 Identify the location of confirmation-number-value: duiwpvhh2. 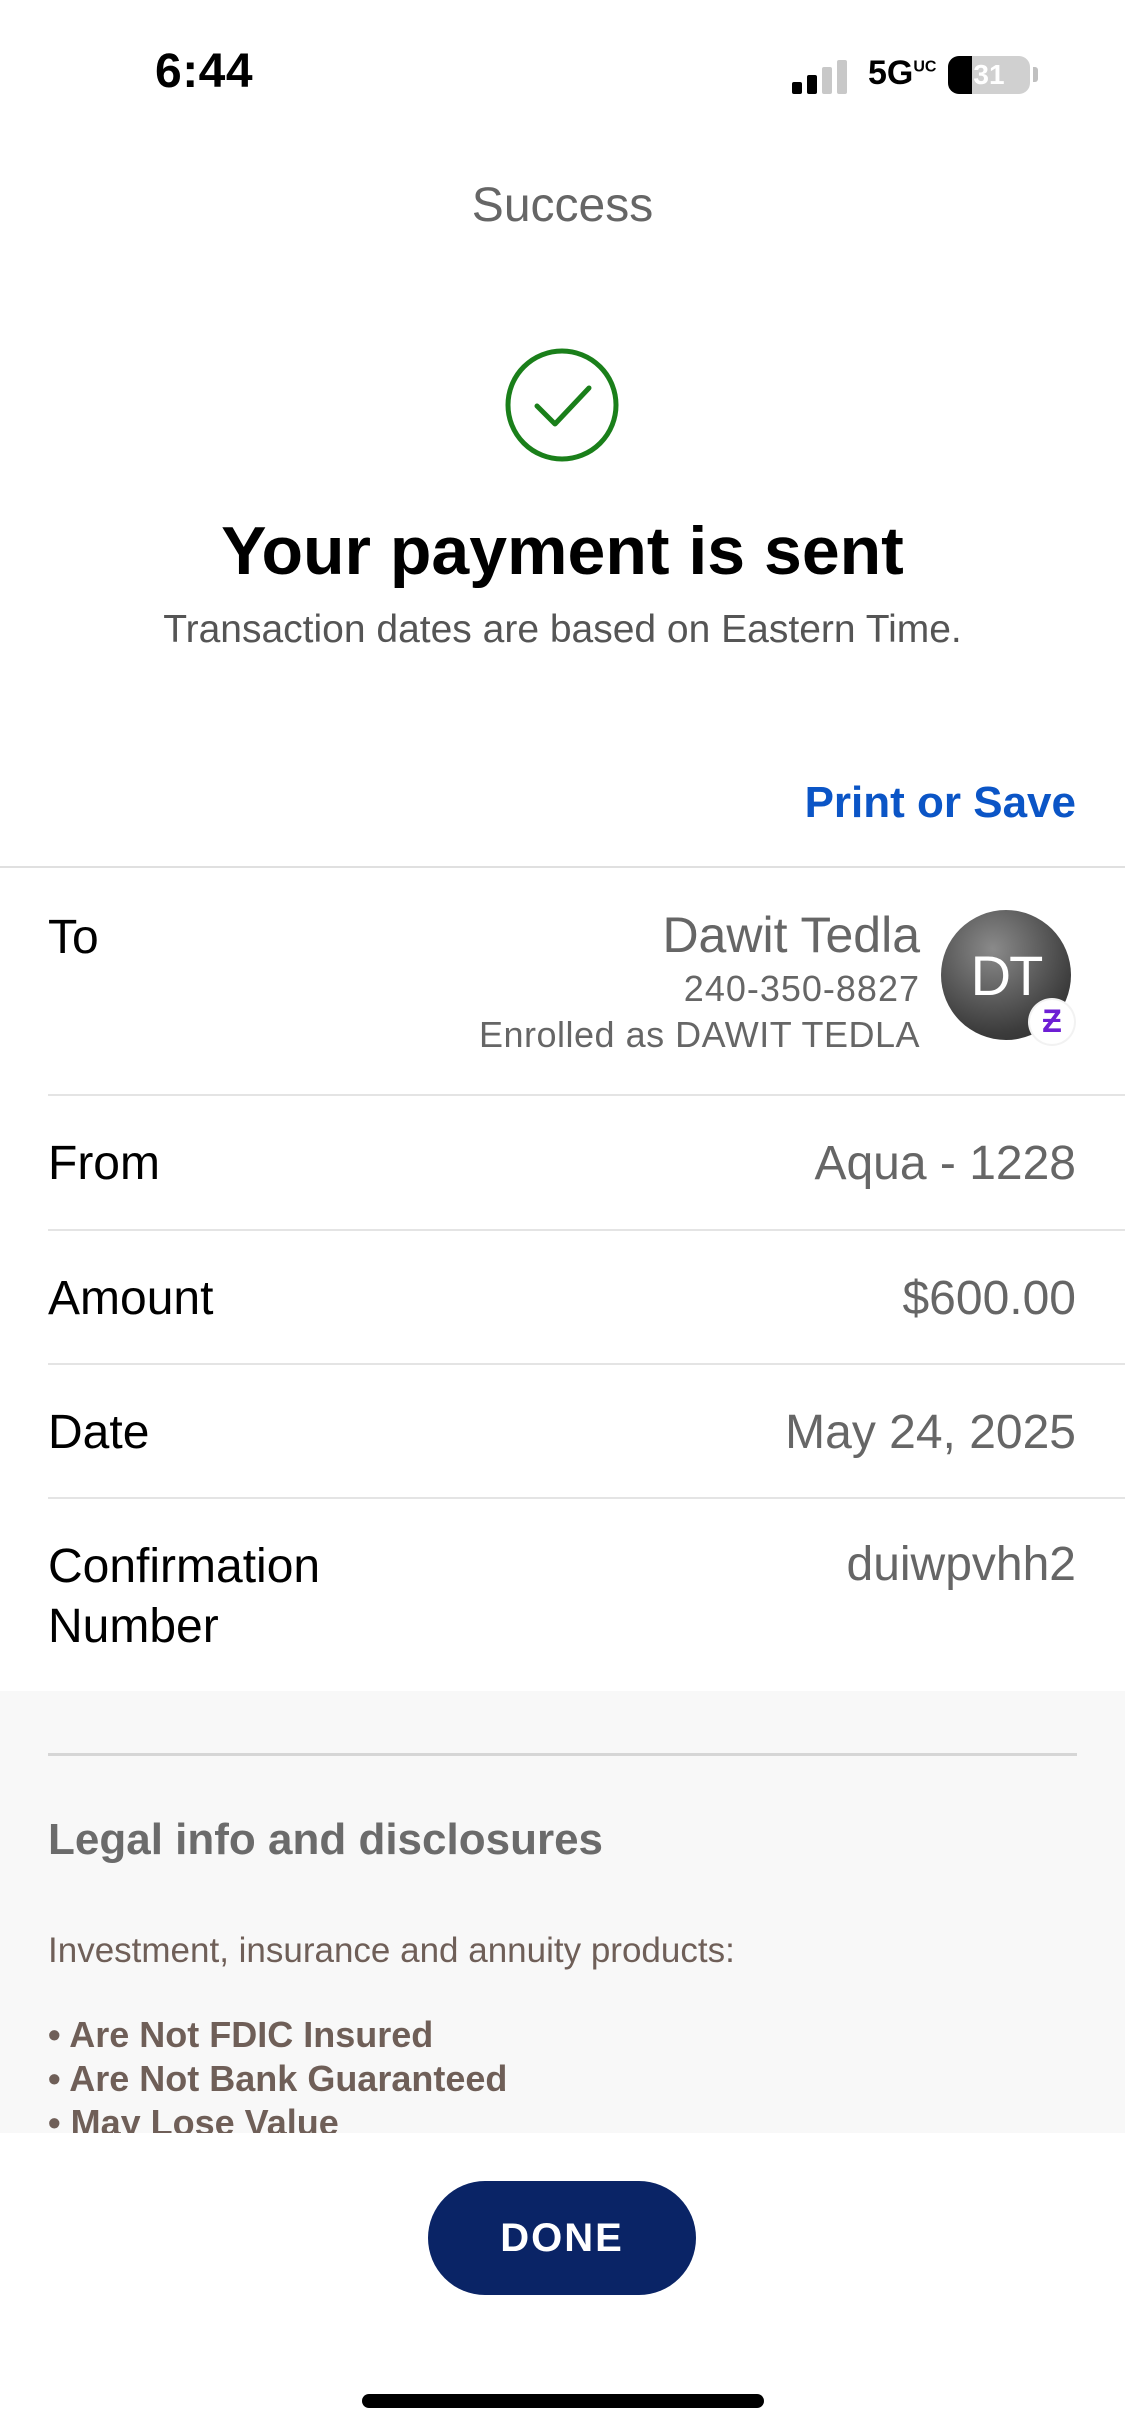
(961, 1564).